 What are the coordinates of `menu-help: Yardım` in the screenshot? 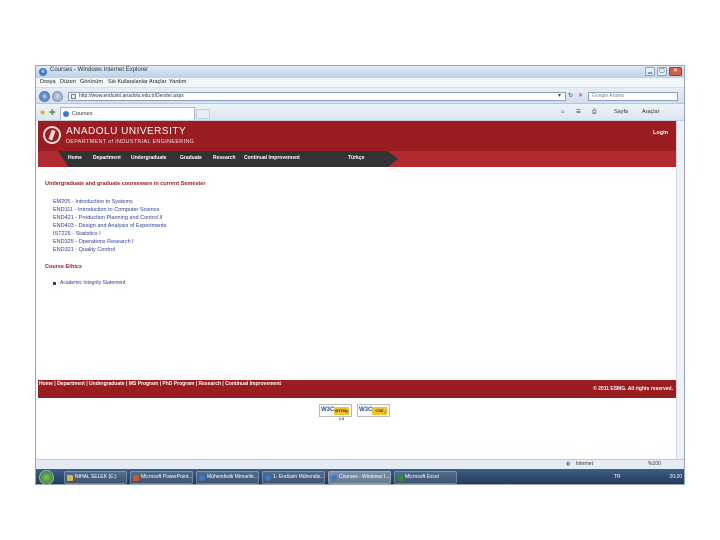 It's located at (177, 82).